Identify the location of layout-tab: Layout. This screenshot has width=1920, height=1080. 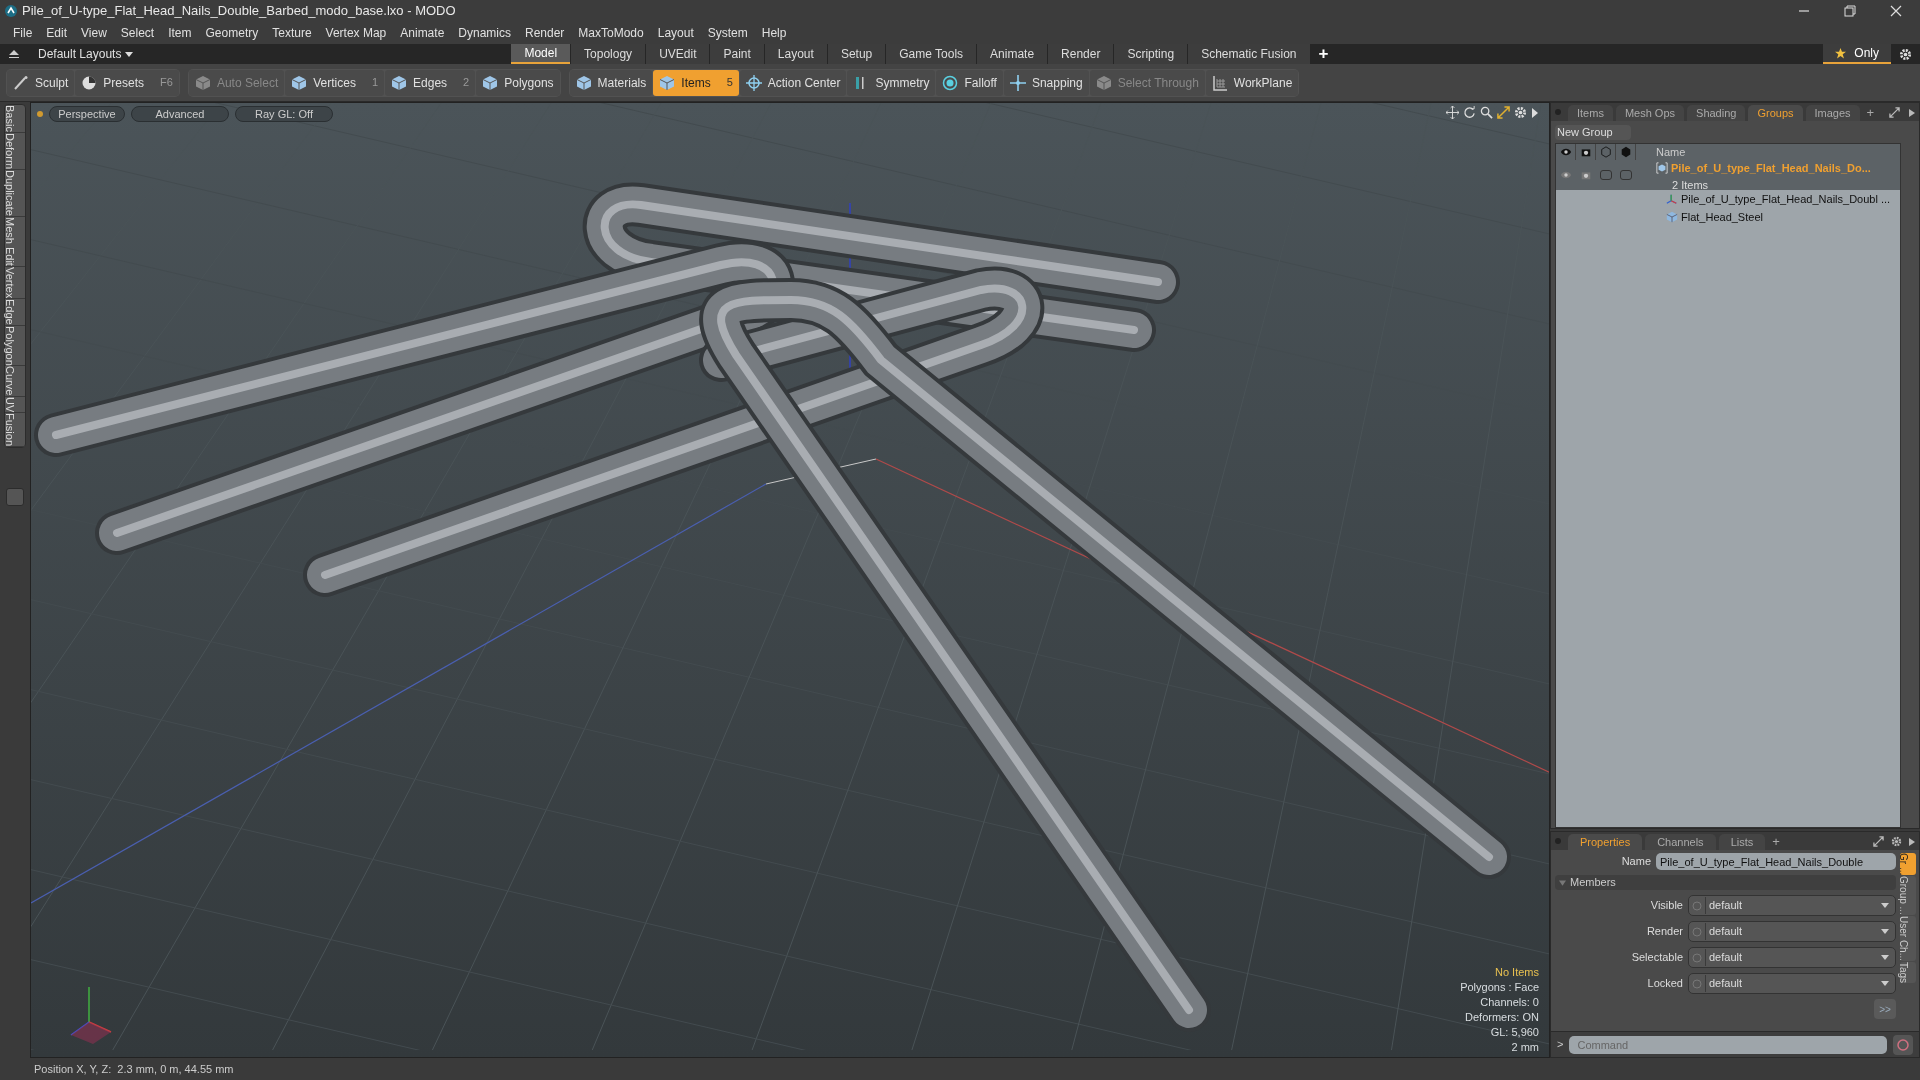
(795, 54).